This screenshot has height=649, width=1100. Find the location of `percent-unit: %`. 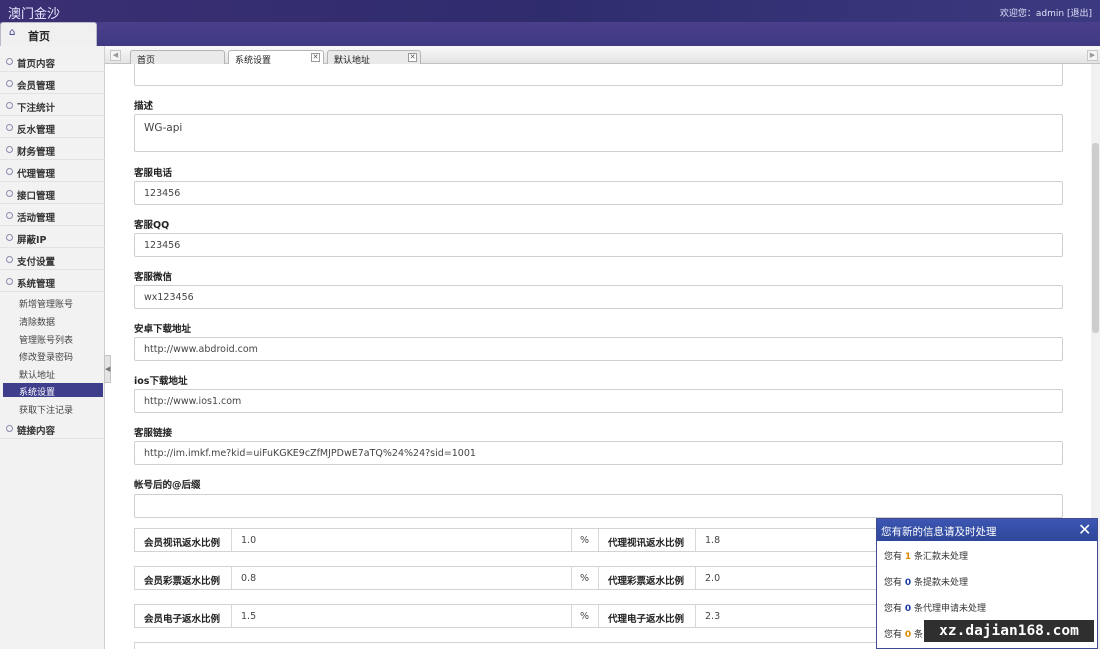

percent-unit: % is located at coordinates (585, 540).